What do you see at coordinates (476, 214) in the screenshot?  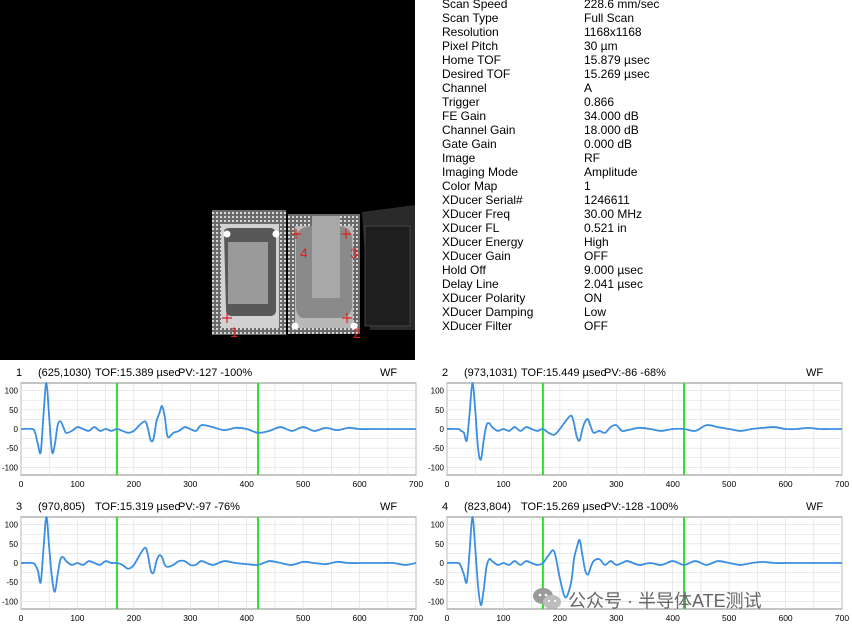 I see `param-label: XDucer Freq` at bounding box center [476, 214].